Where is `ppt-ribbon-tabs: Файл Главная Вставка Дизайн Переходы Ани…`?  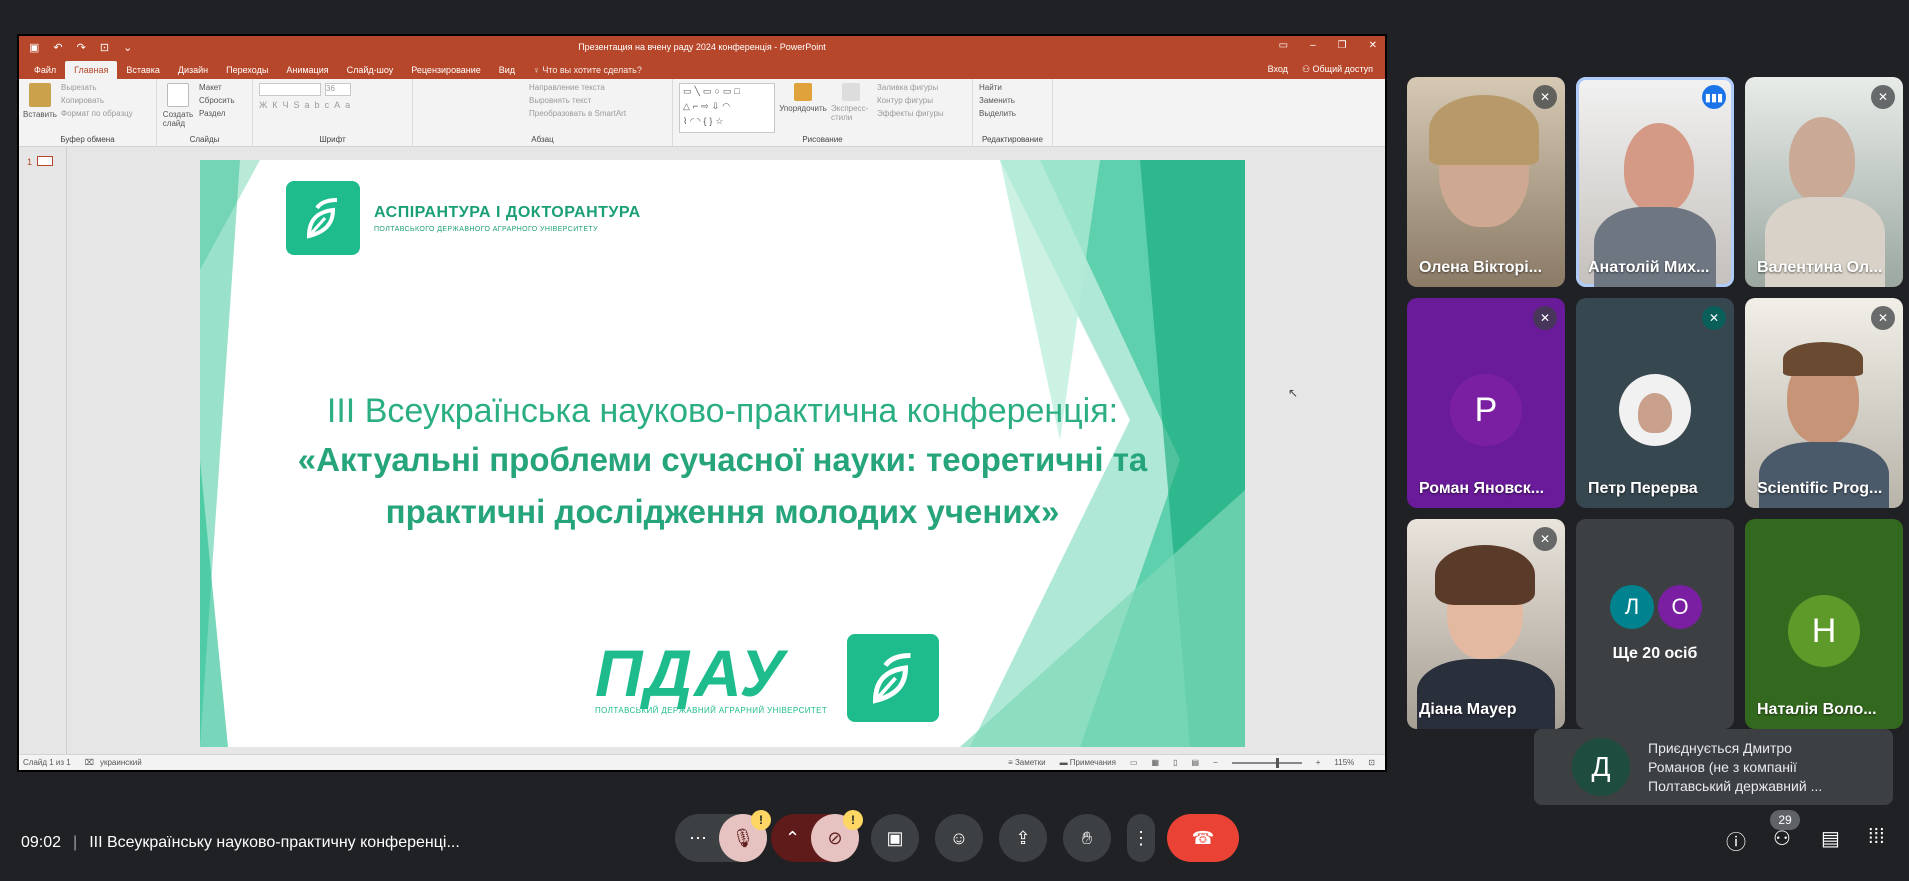 ppt-ribbon-tabs: Файл Главная Вставка Дизайн Переходы Ани… is located at coordinates (702, 69).